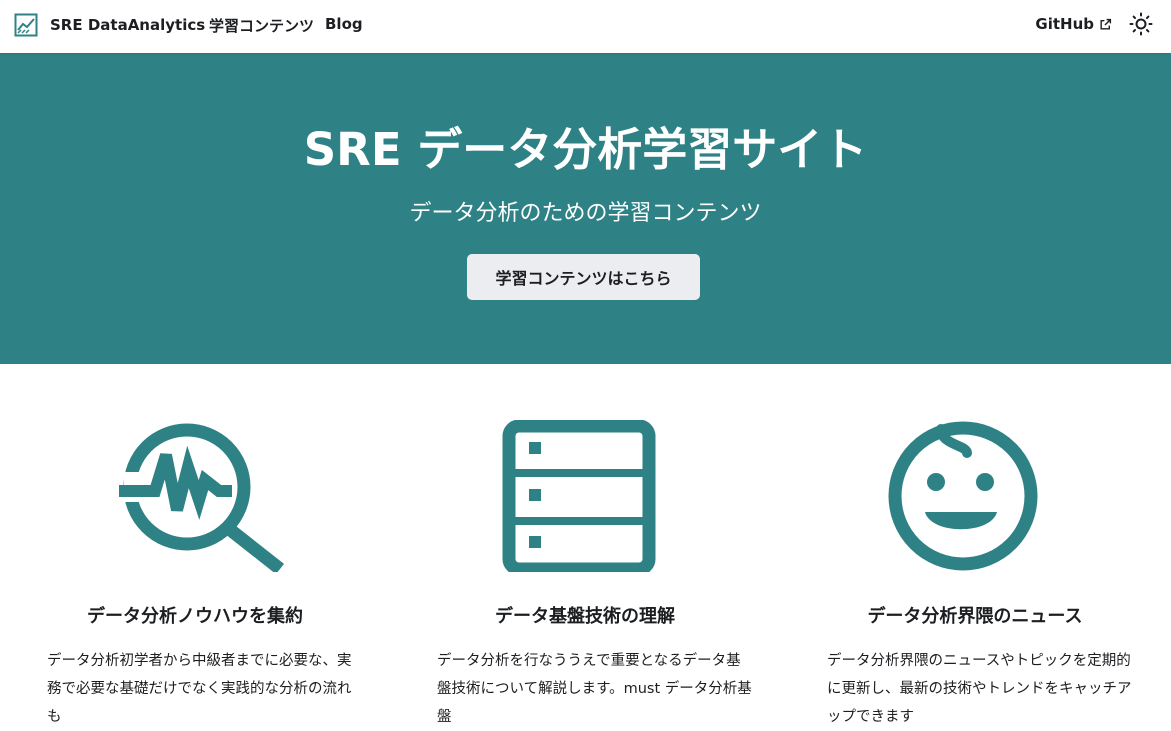 This screenshot has height=731, width=1171. Describe the element at coordinates (585, 26) in the screenshot. I see `navbar: SRE DataAnalytics 学習コンテンツ Blog GitHub` at that location.